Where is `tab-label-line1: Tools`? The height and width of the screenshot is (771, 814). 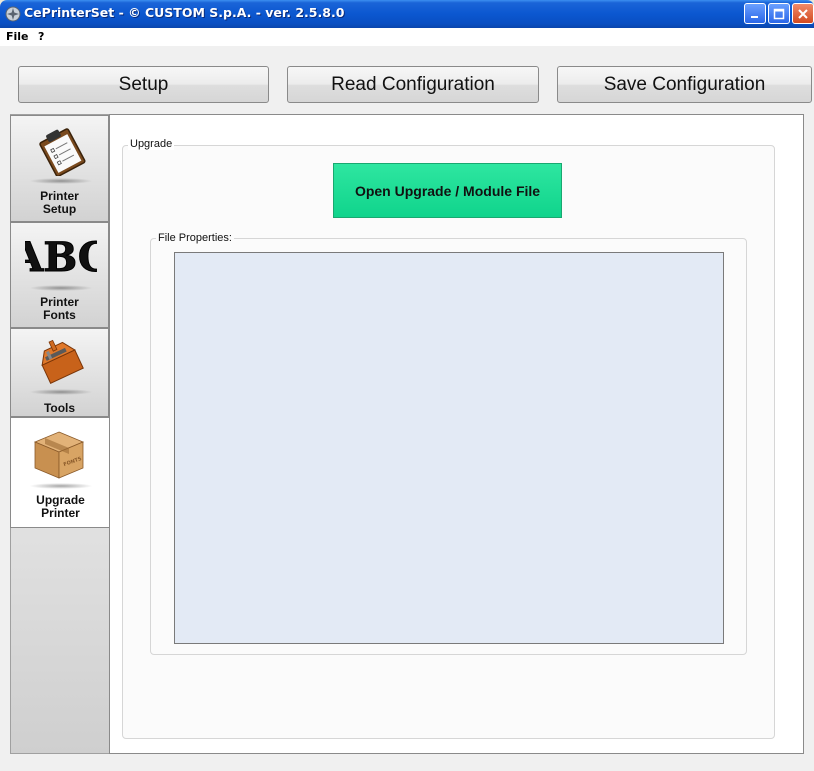 tab-label-line1: Tools is located at coordinates (59, 408).